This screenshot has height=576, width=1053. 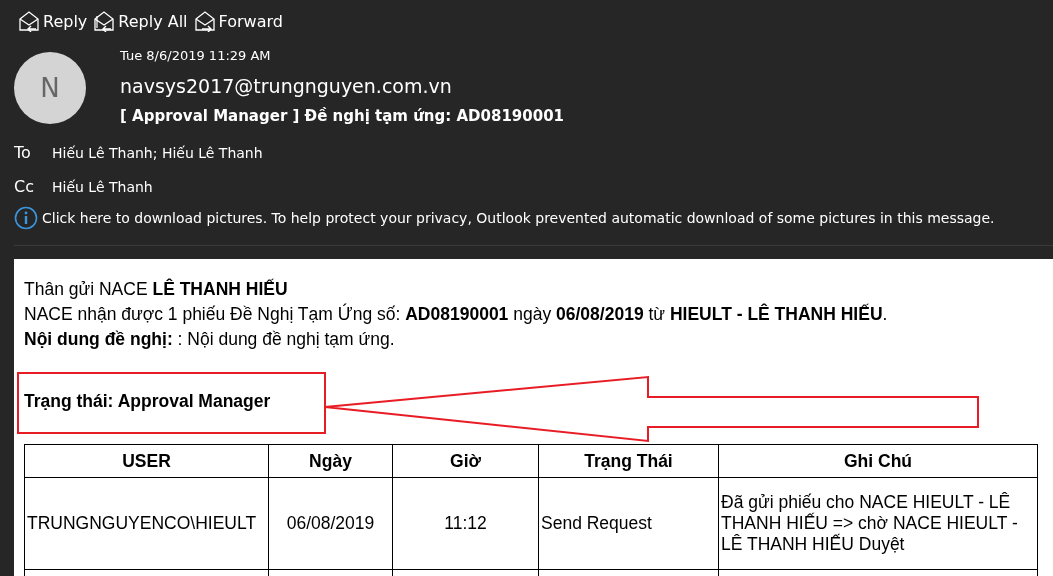 What do you see at coordinates (146, 461) in the screenshot?
I see `column-header: USER` at bounding box center [146, 461].